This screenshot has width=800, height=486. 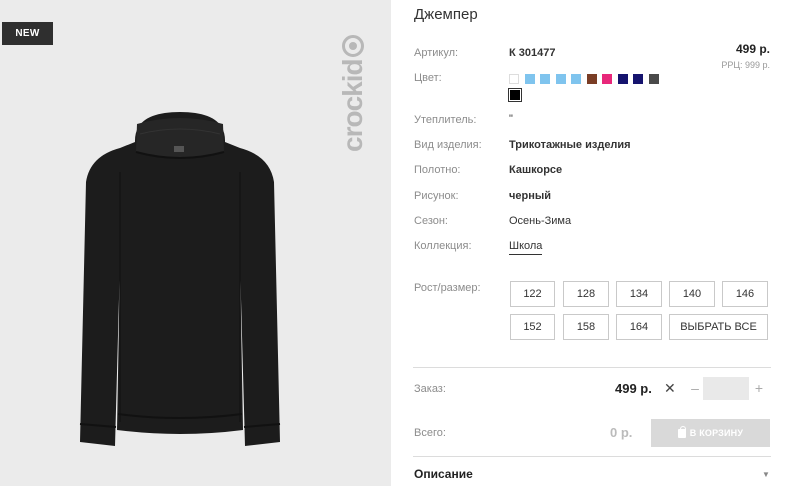 I want to click on add-to-cart-button: В КОРЗИНУ, so click(x=710, y=433).